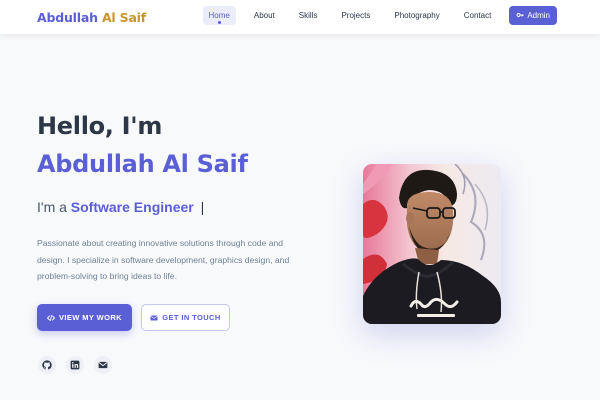 The width and height of the screenshot is (600, 400). I want to click on get-in-touch-label: GET IN TOUCH, so click(191, 317).